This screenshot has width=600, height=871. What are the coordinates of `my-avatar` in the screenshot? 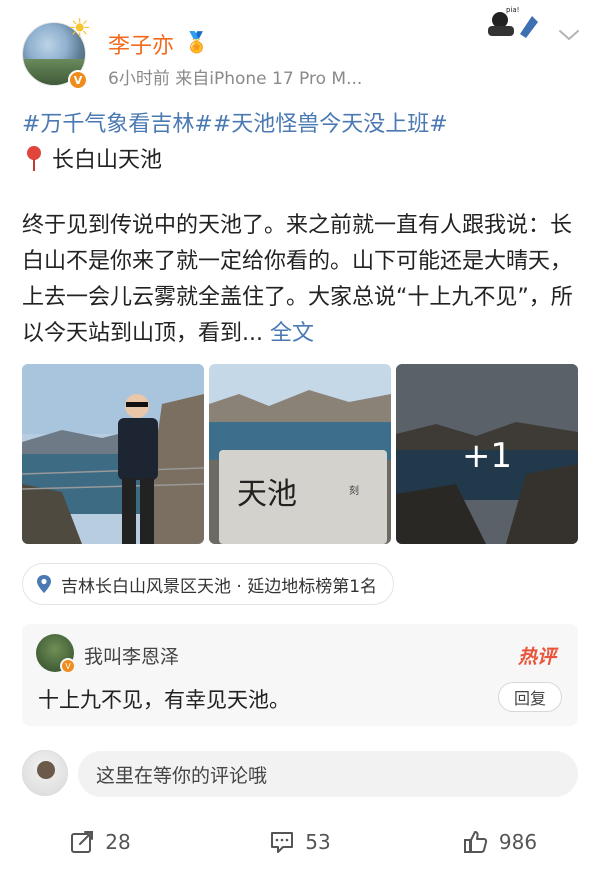 It's located at (45, 773).